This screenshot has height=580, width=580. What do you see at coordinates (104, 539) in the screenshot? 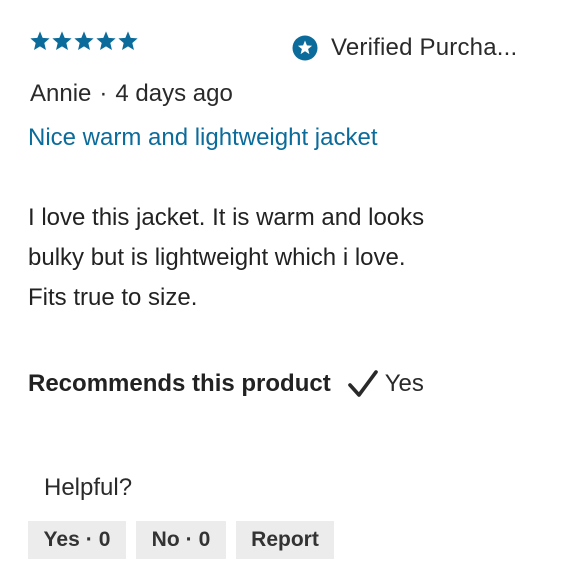
I see `helpful-yes-count: 0` at bounding box center [104, 539].